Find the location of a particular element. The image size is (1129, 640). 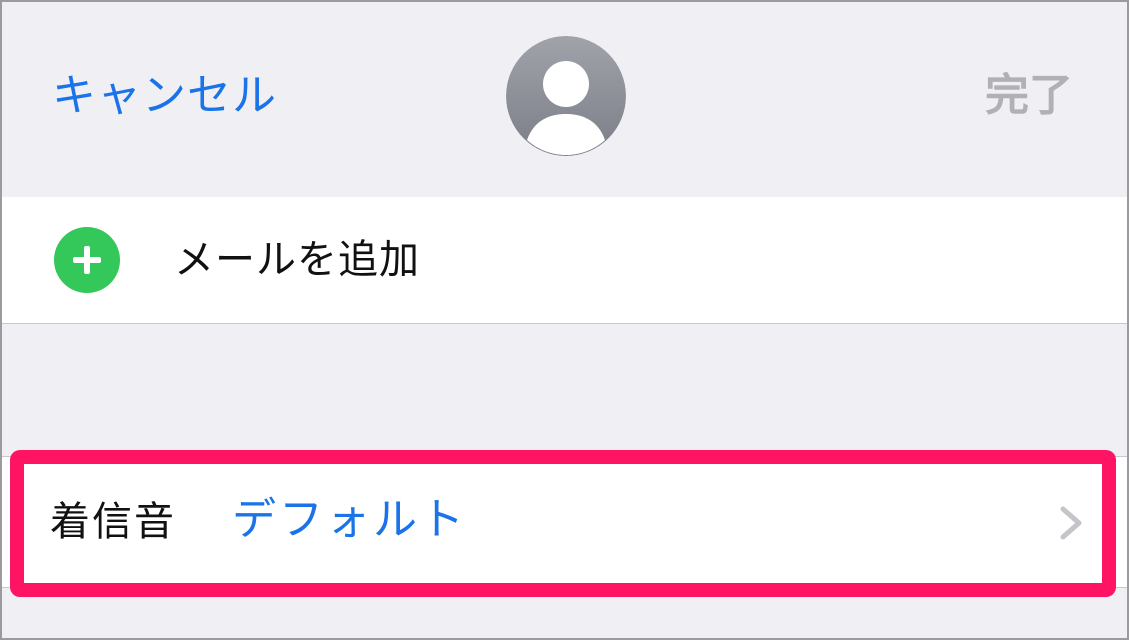

add-email-label: メールを追加 is located at coordinates (297, 260).